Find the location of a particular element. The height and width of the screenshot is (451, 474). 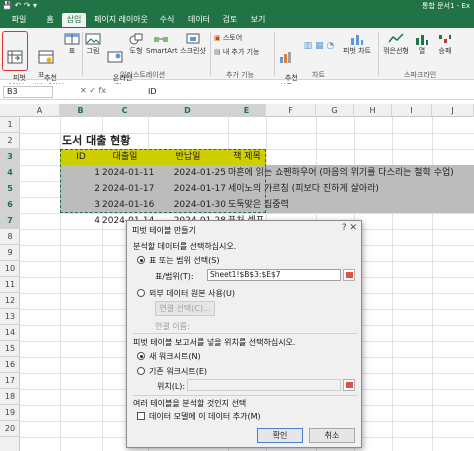

location-picker-button is located at coordinates (349, 385).